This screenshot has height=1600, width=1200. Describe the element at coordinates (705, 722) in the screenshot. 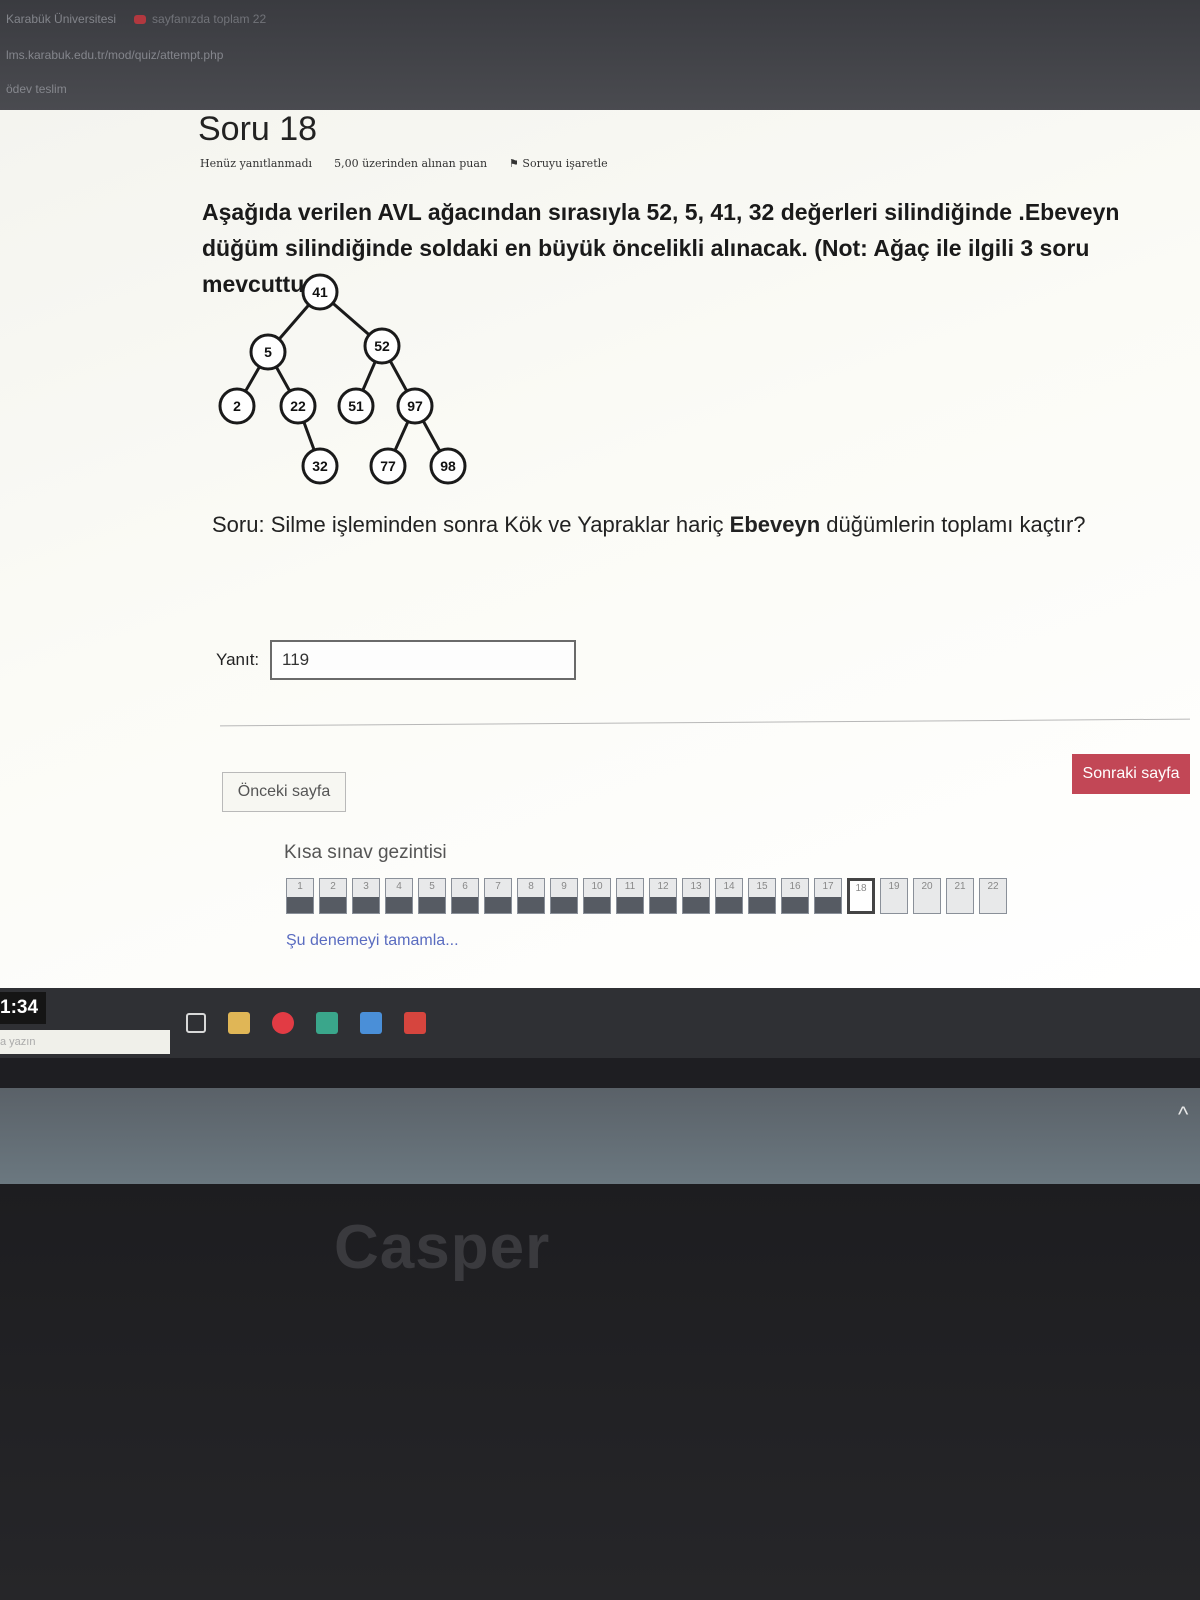

I see `divider` at that location.